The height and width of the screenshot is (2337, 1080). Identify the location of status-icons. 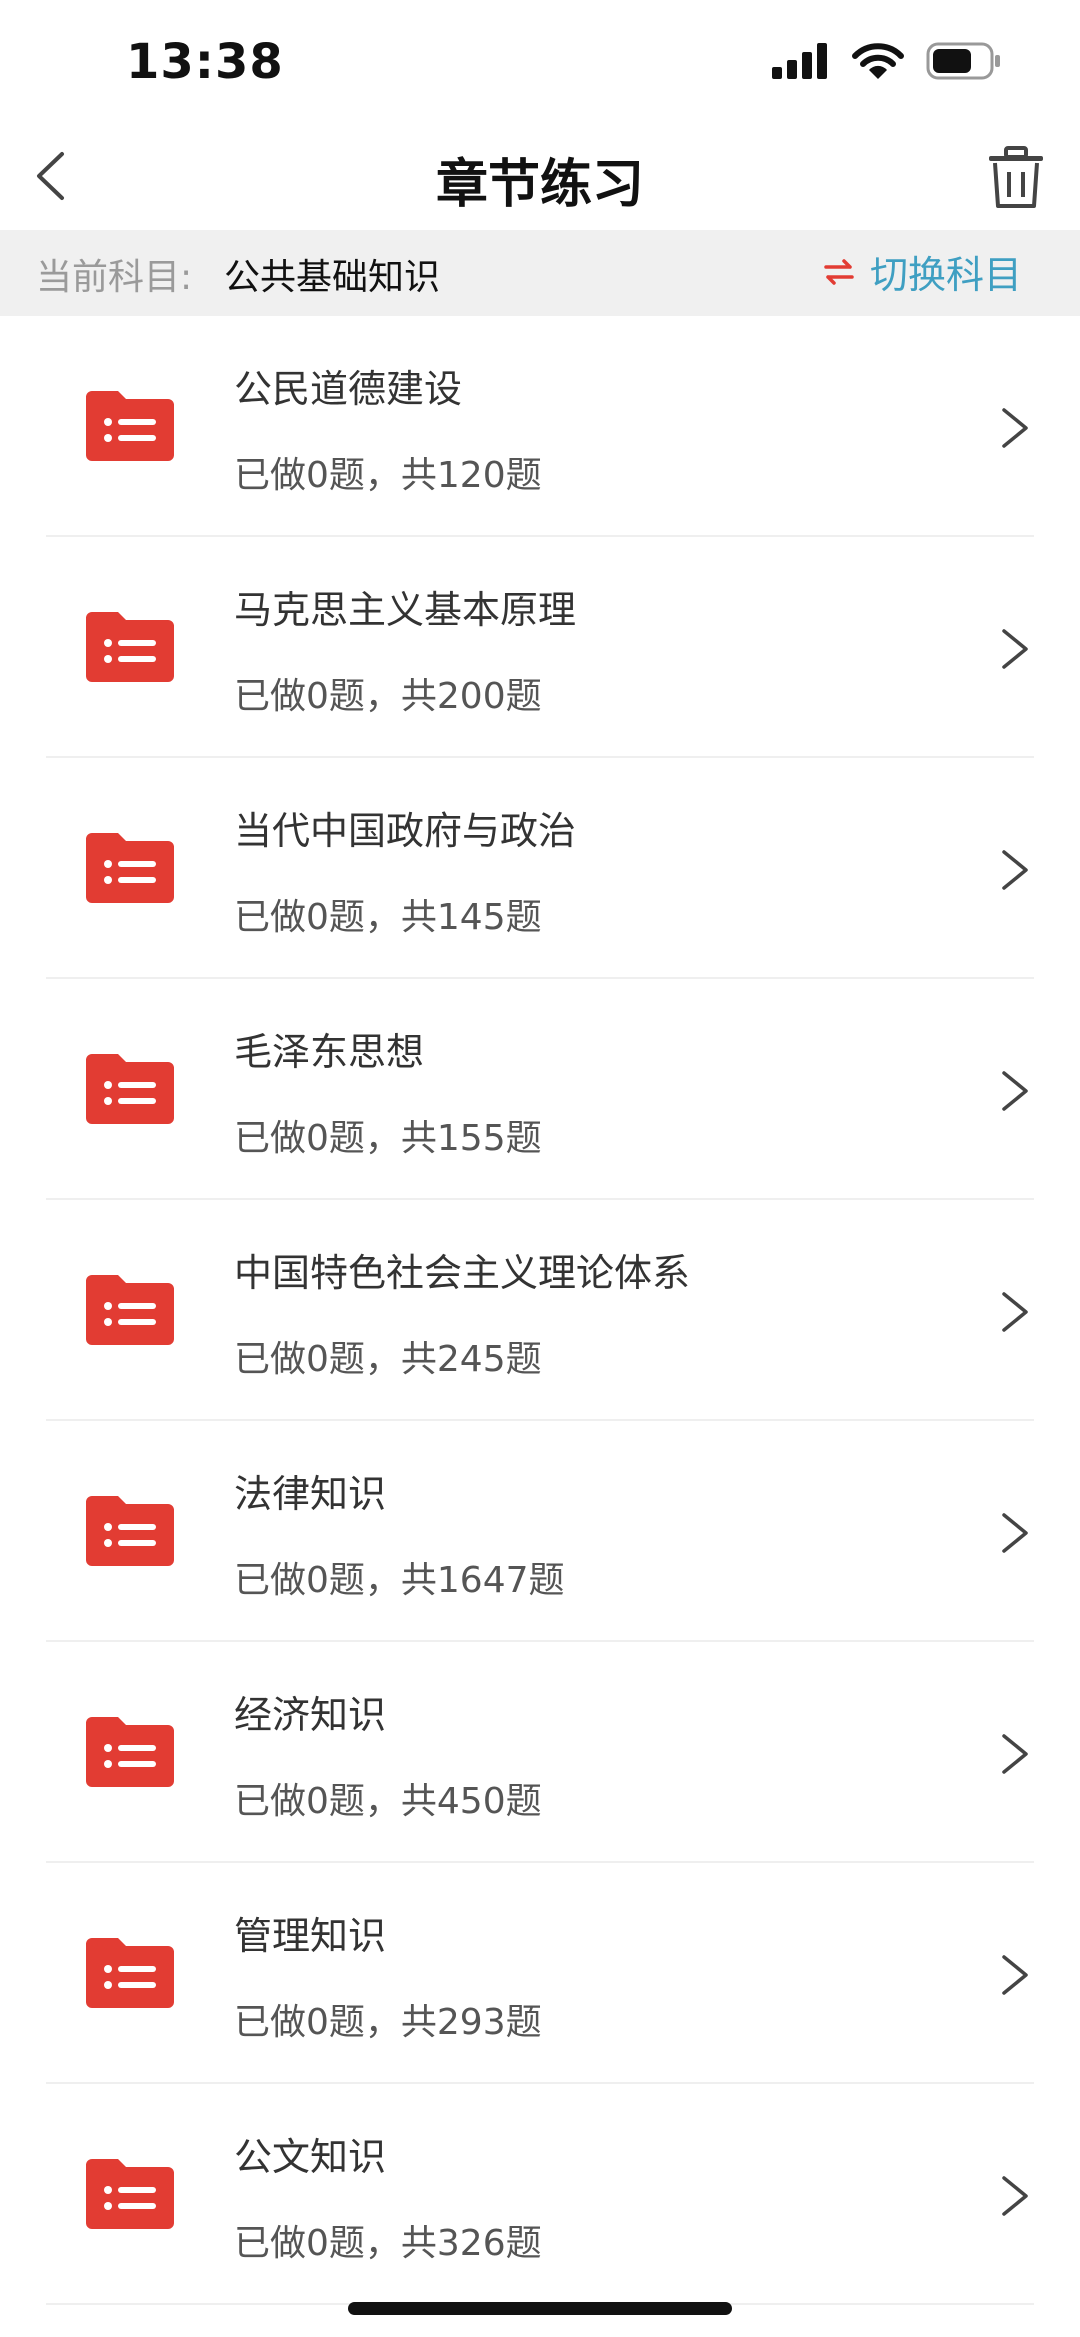
(887, 61).